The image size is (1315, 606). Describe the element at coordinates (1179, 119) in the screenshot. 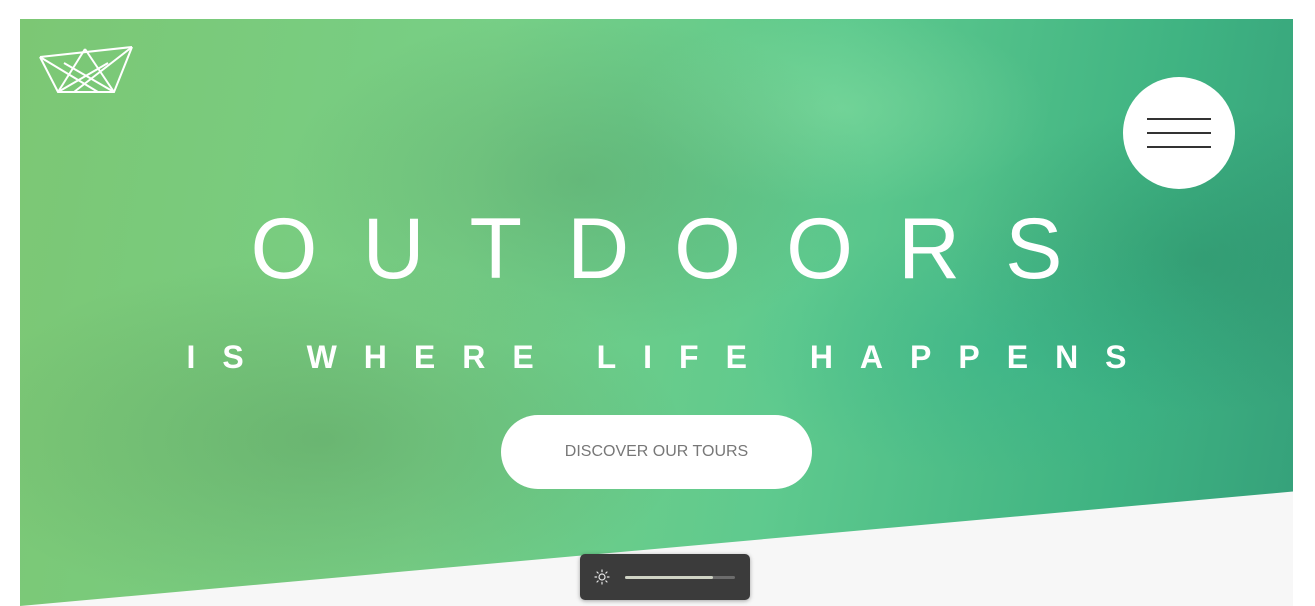

I see `hamburger-menu-icon` at that location.